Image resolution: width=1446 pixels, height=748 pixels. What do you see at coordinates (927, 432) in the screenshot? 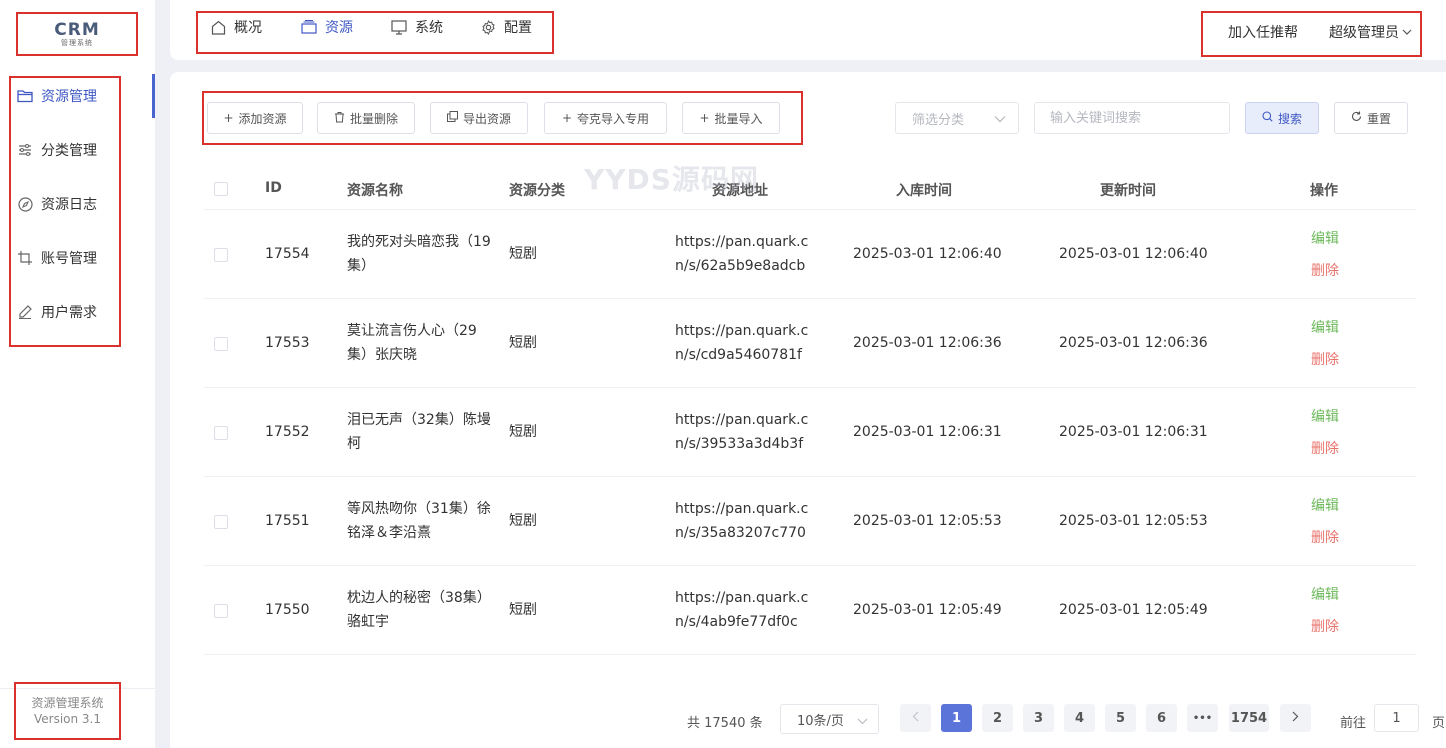
I see `cell-created: 2025-03-01 12:06:31` at bounding box center [927, 432].